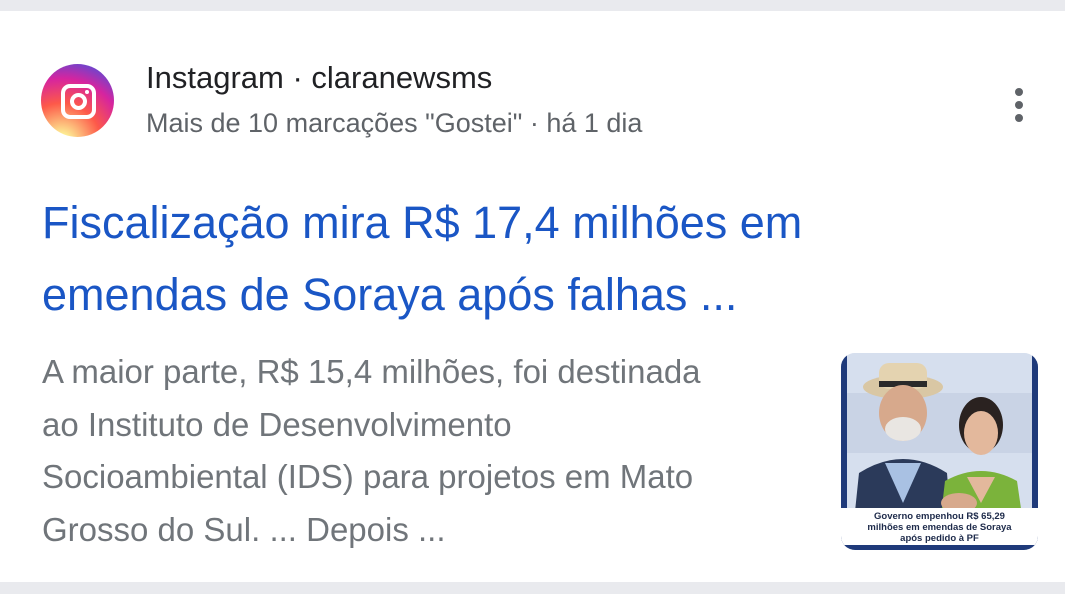 The width and height of the screenshot is (1065, 594). I want to click on instagram-glyph, so click(78, 101).